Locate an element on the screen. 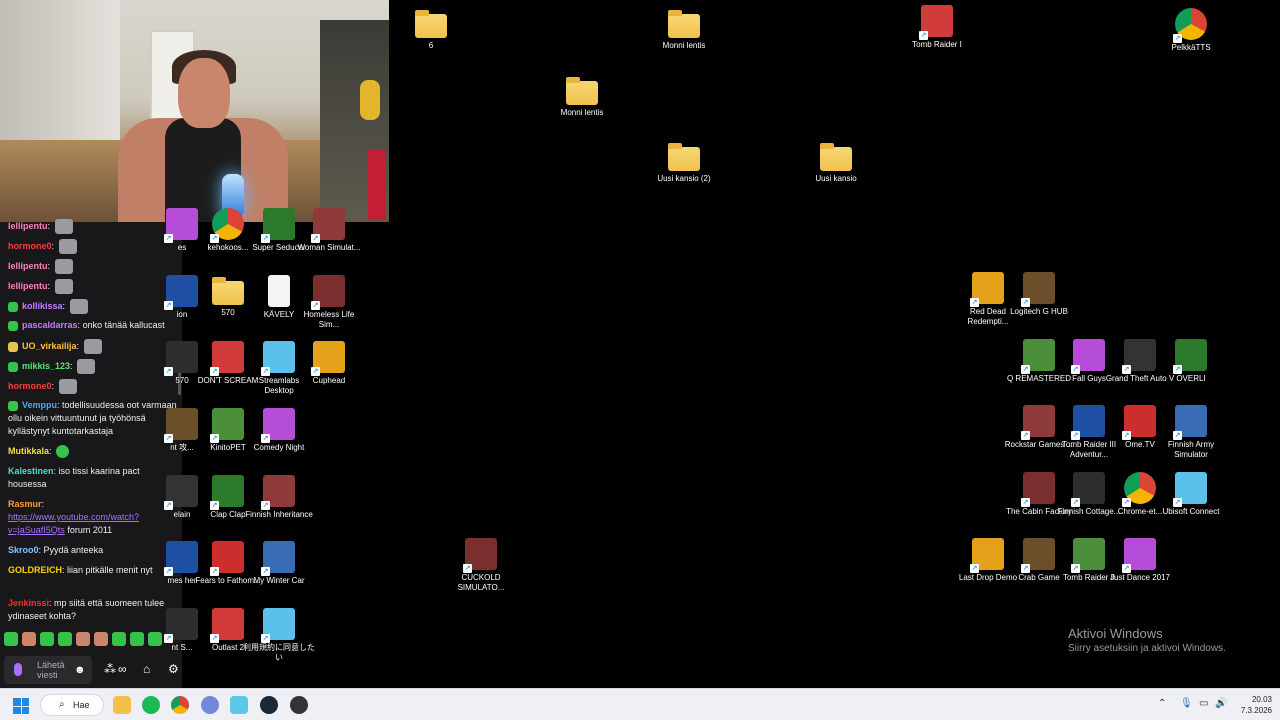  chat-username: kollikissa is located at coordinates (42, 306).